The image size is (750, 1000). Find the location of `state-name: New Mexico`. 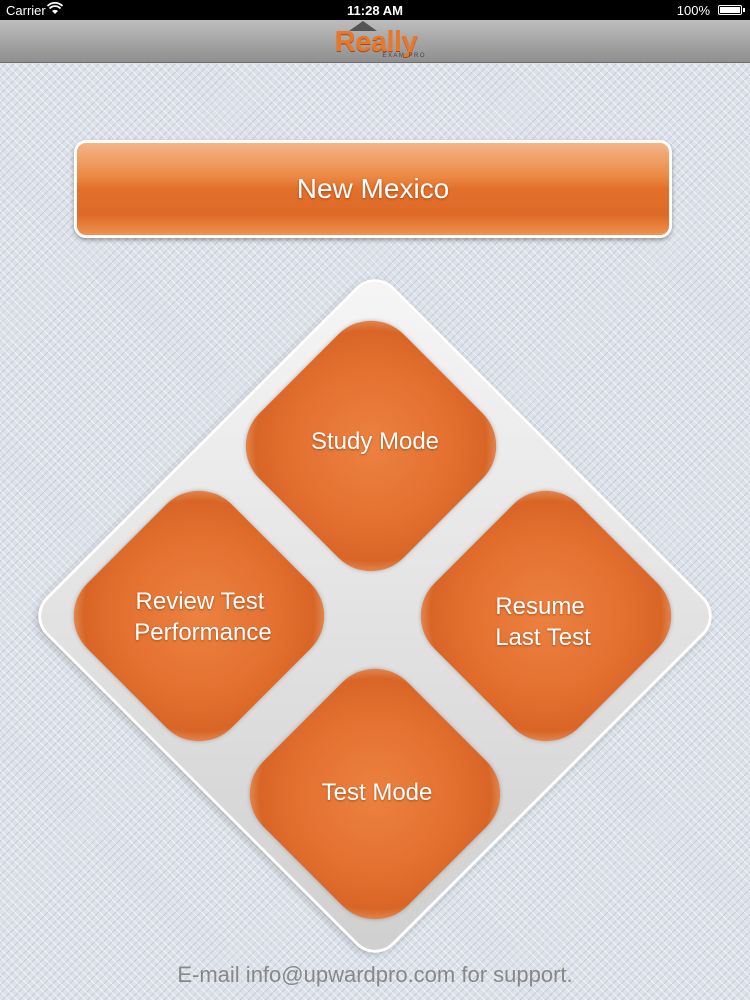

state-name: New Mexico is located at coordinates (373, 188).